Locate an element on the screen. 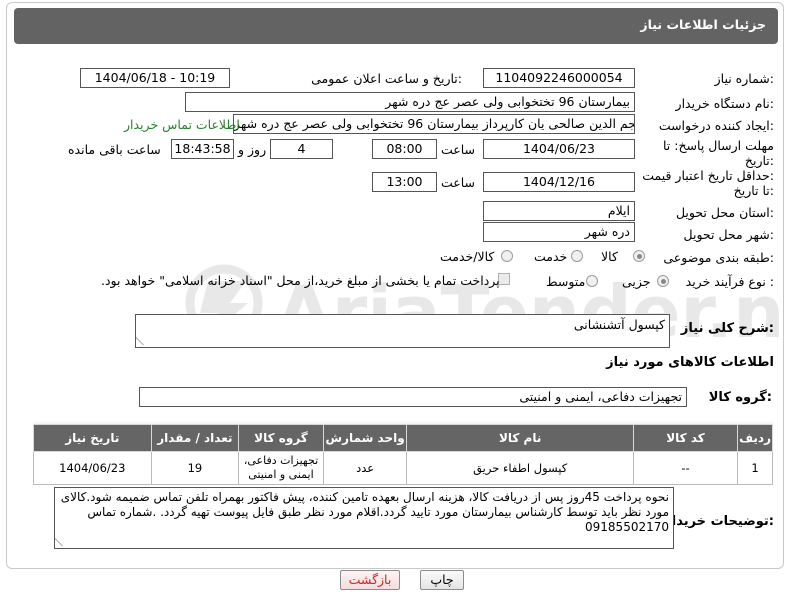 The height and width of the screenshot is (606, 788). need-description-text: کپسول آتشنشانی is located at coordinates (619, 324).